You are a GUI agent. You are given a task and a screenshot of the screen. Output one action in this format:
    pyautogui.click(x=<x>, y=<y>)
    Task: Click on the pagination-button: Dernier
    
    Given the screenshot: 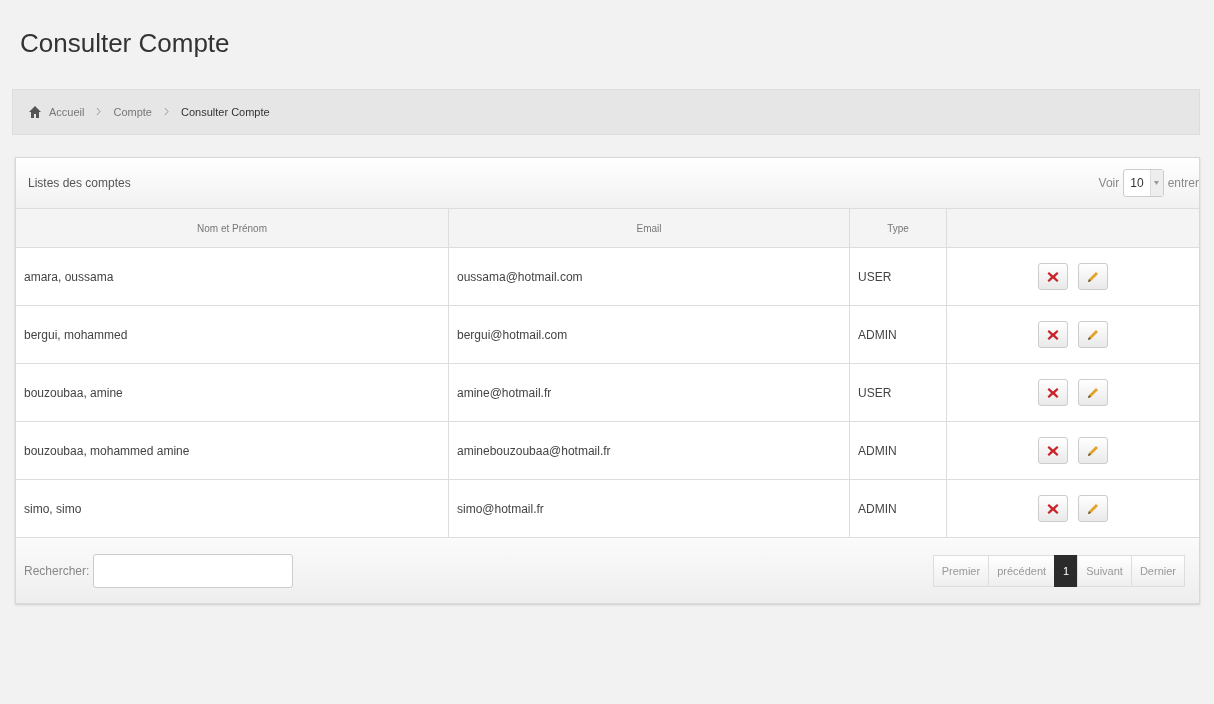 What is the action you would take?
    pyautogui.click(x=1157, y=570)
    